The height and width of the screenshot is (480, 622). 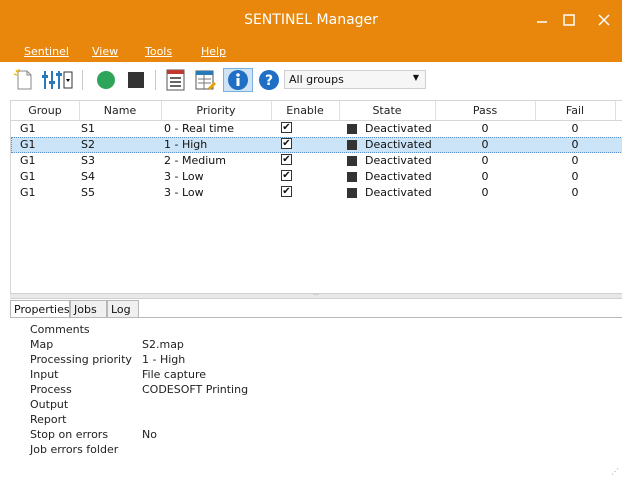 What do you see at coordinates (123, 309) in the screenshot?
I see `tab-log: Log` at bounding box center [123, 309].